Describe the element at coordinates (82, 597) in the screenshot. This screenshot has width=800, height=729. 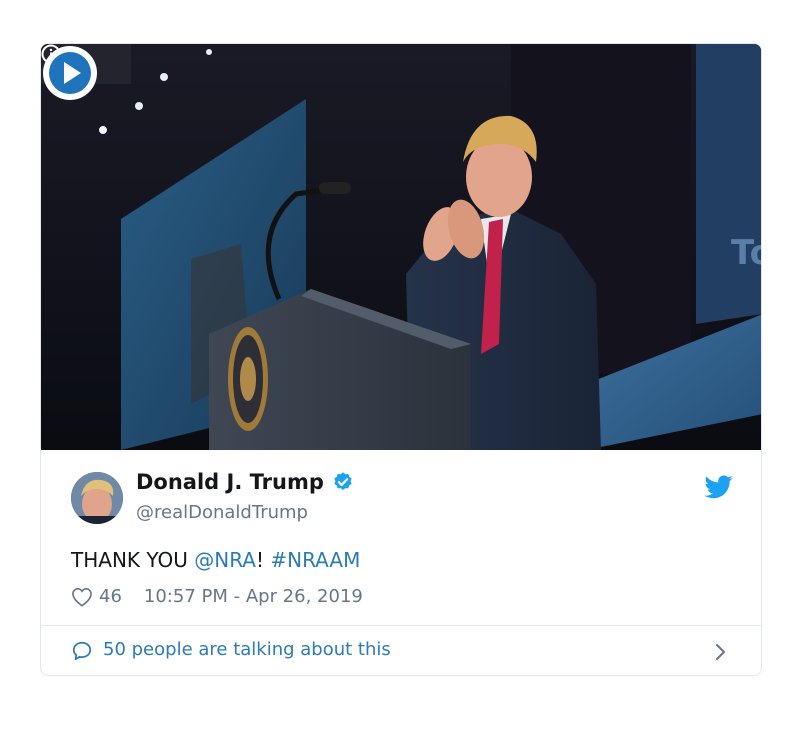
I see `heart-icon` at that location.